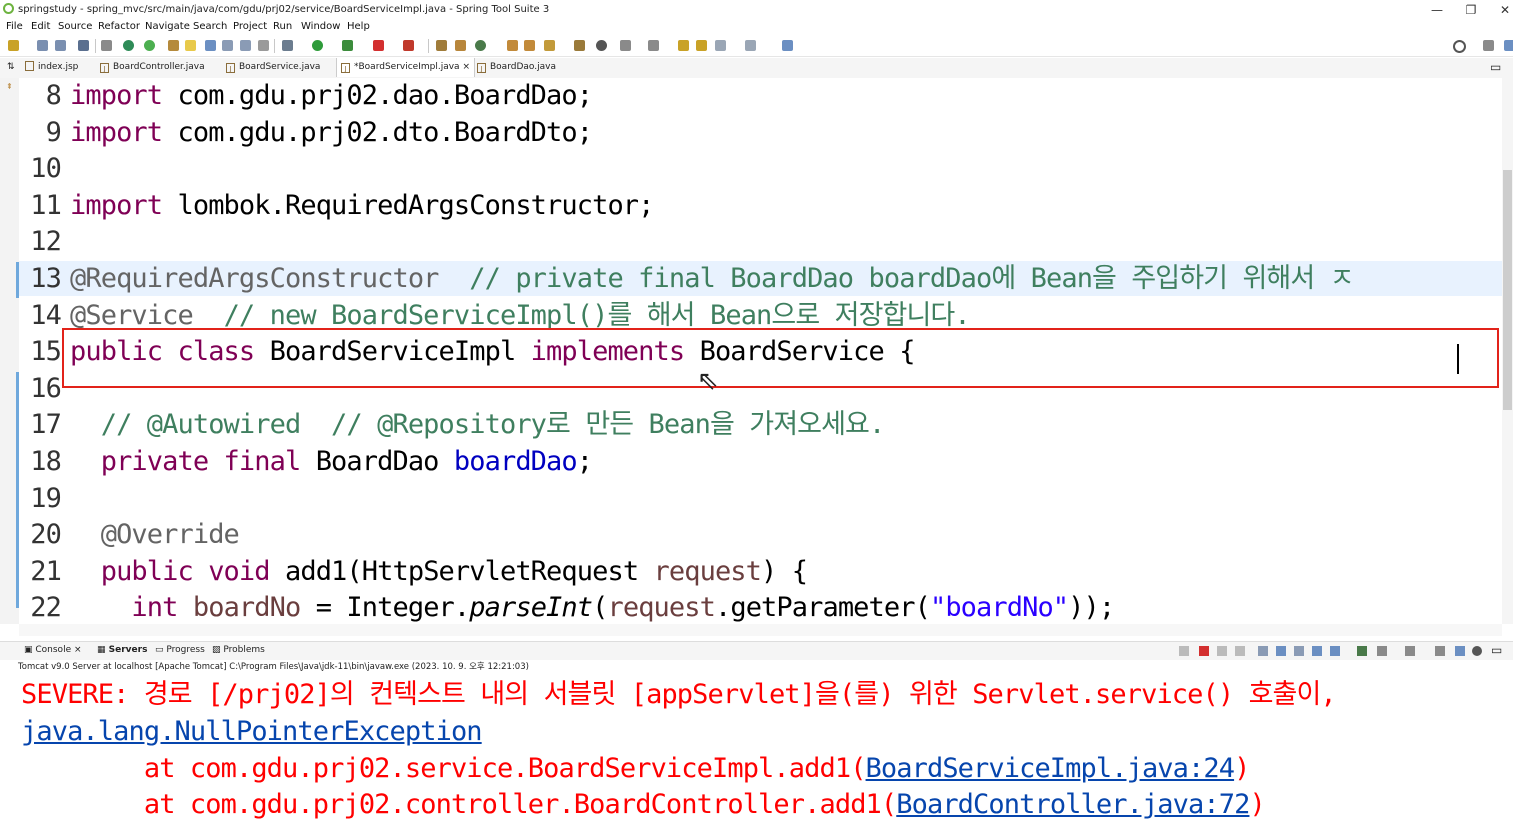  I want to click on scroll-lock-icon, so click(1281, 651).